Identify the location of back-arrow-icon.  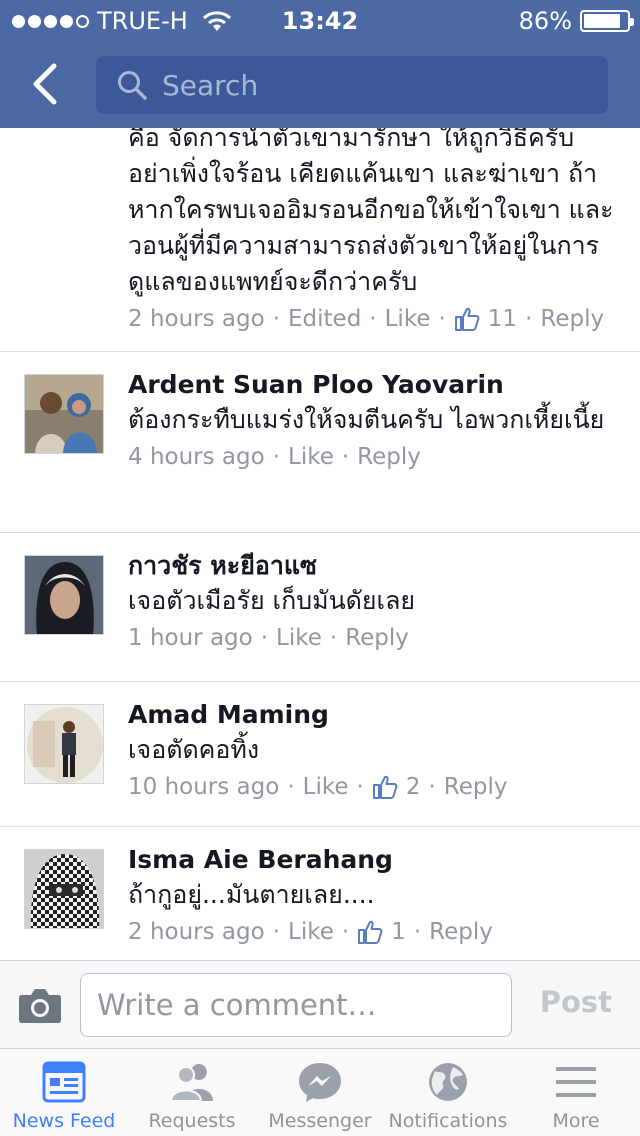
(46, 84).